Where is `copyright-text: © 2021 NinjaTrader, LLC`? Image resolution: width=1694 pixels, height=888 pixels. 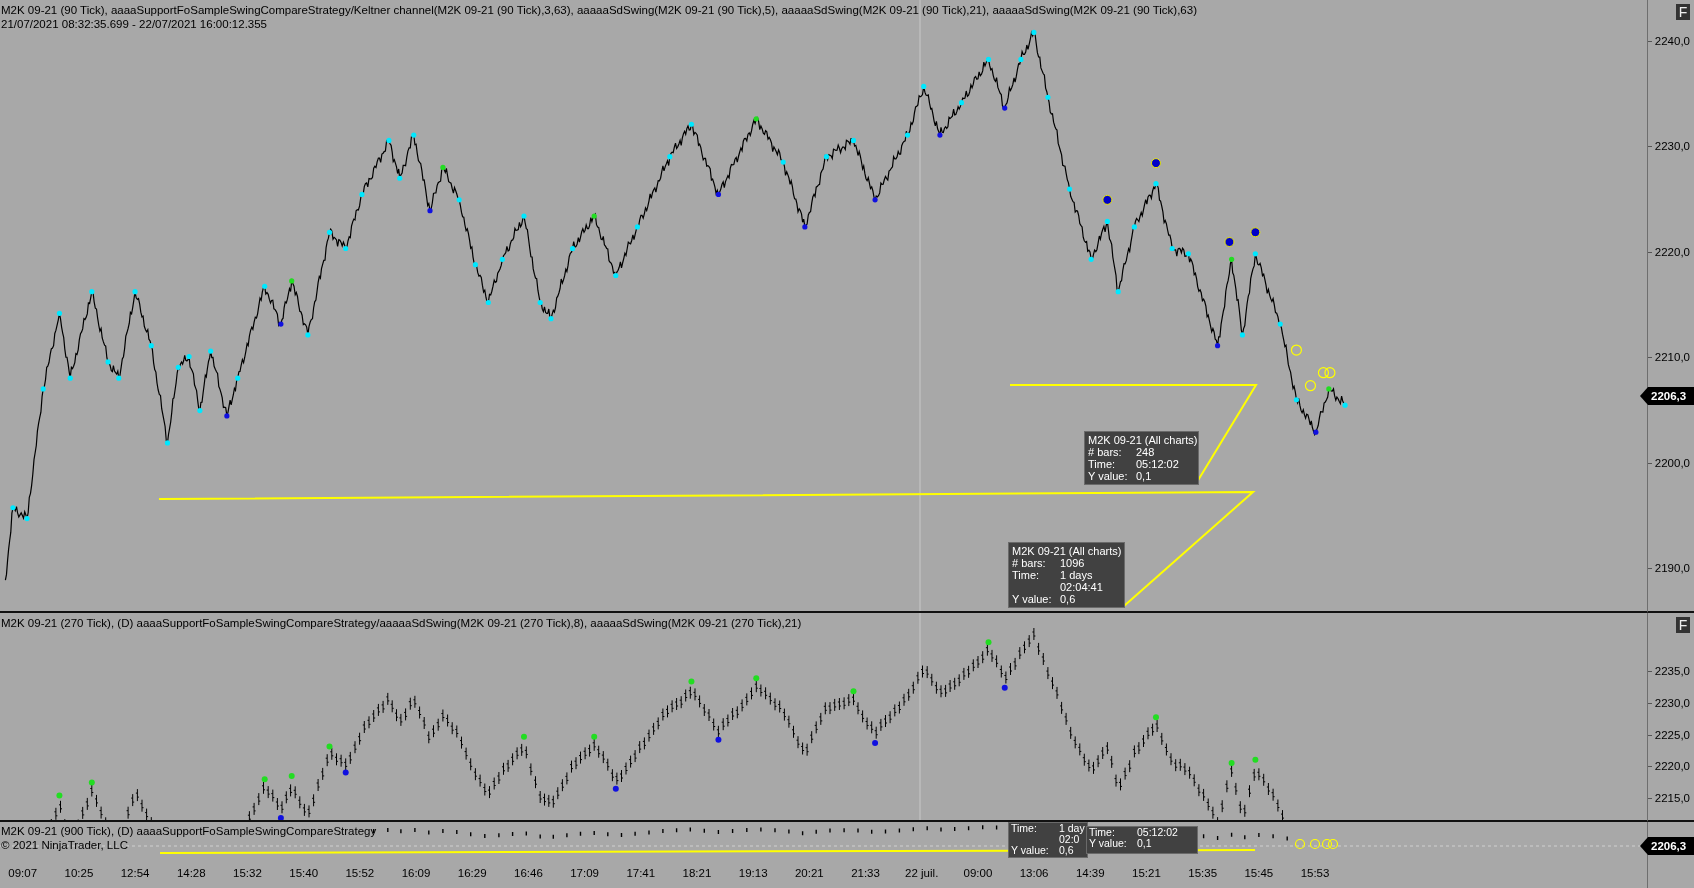 copyright-text: © 2021 NinjaTrader, LLC is located at coordinates (64, 845).